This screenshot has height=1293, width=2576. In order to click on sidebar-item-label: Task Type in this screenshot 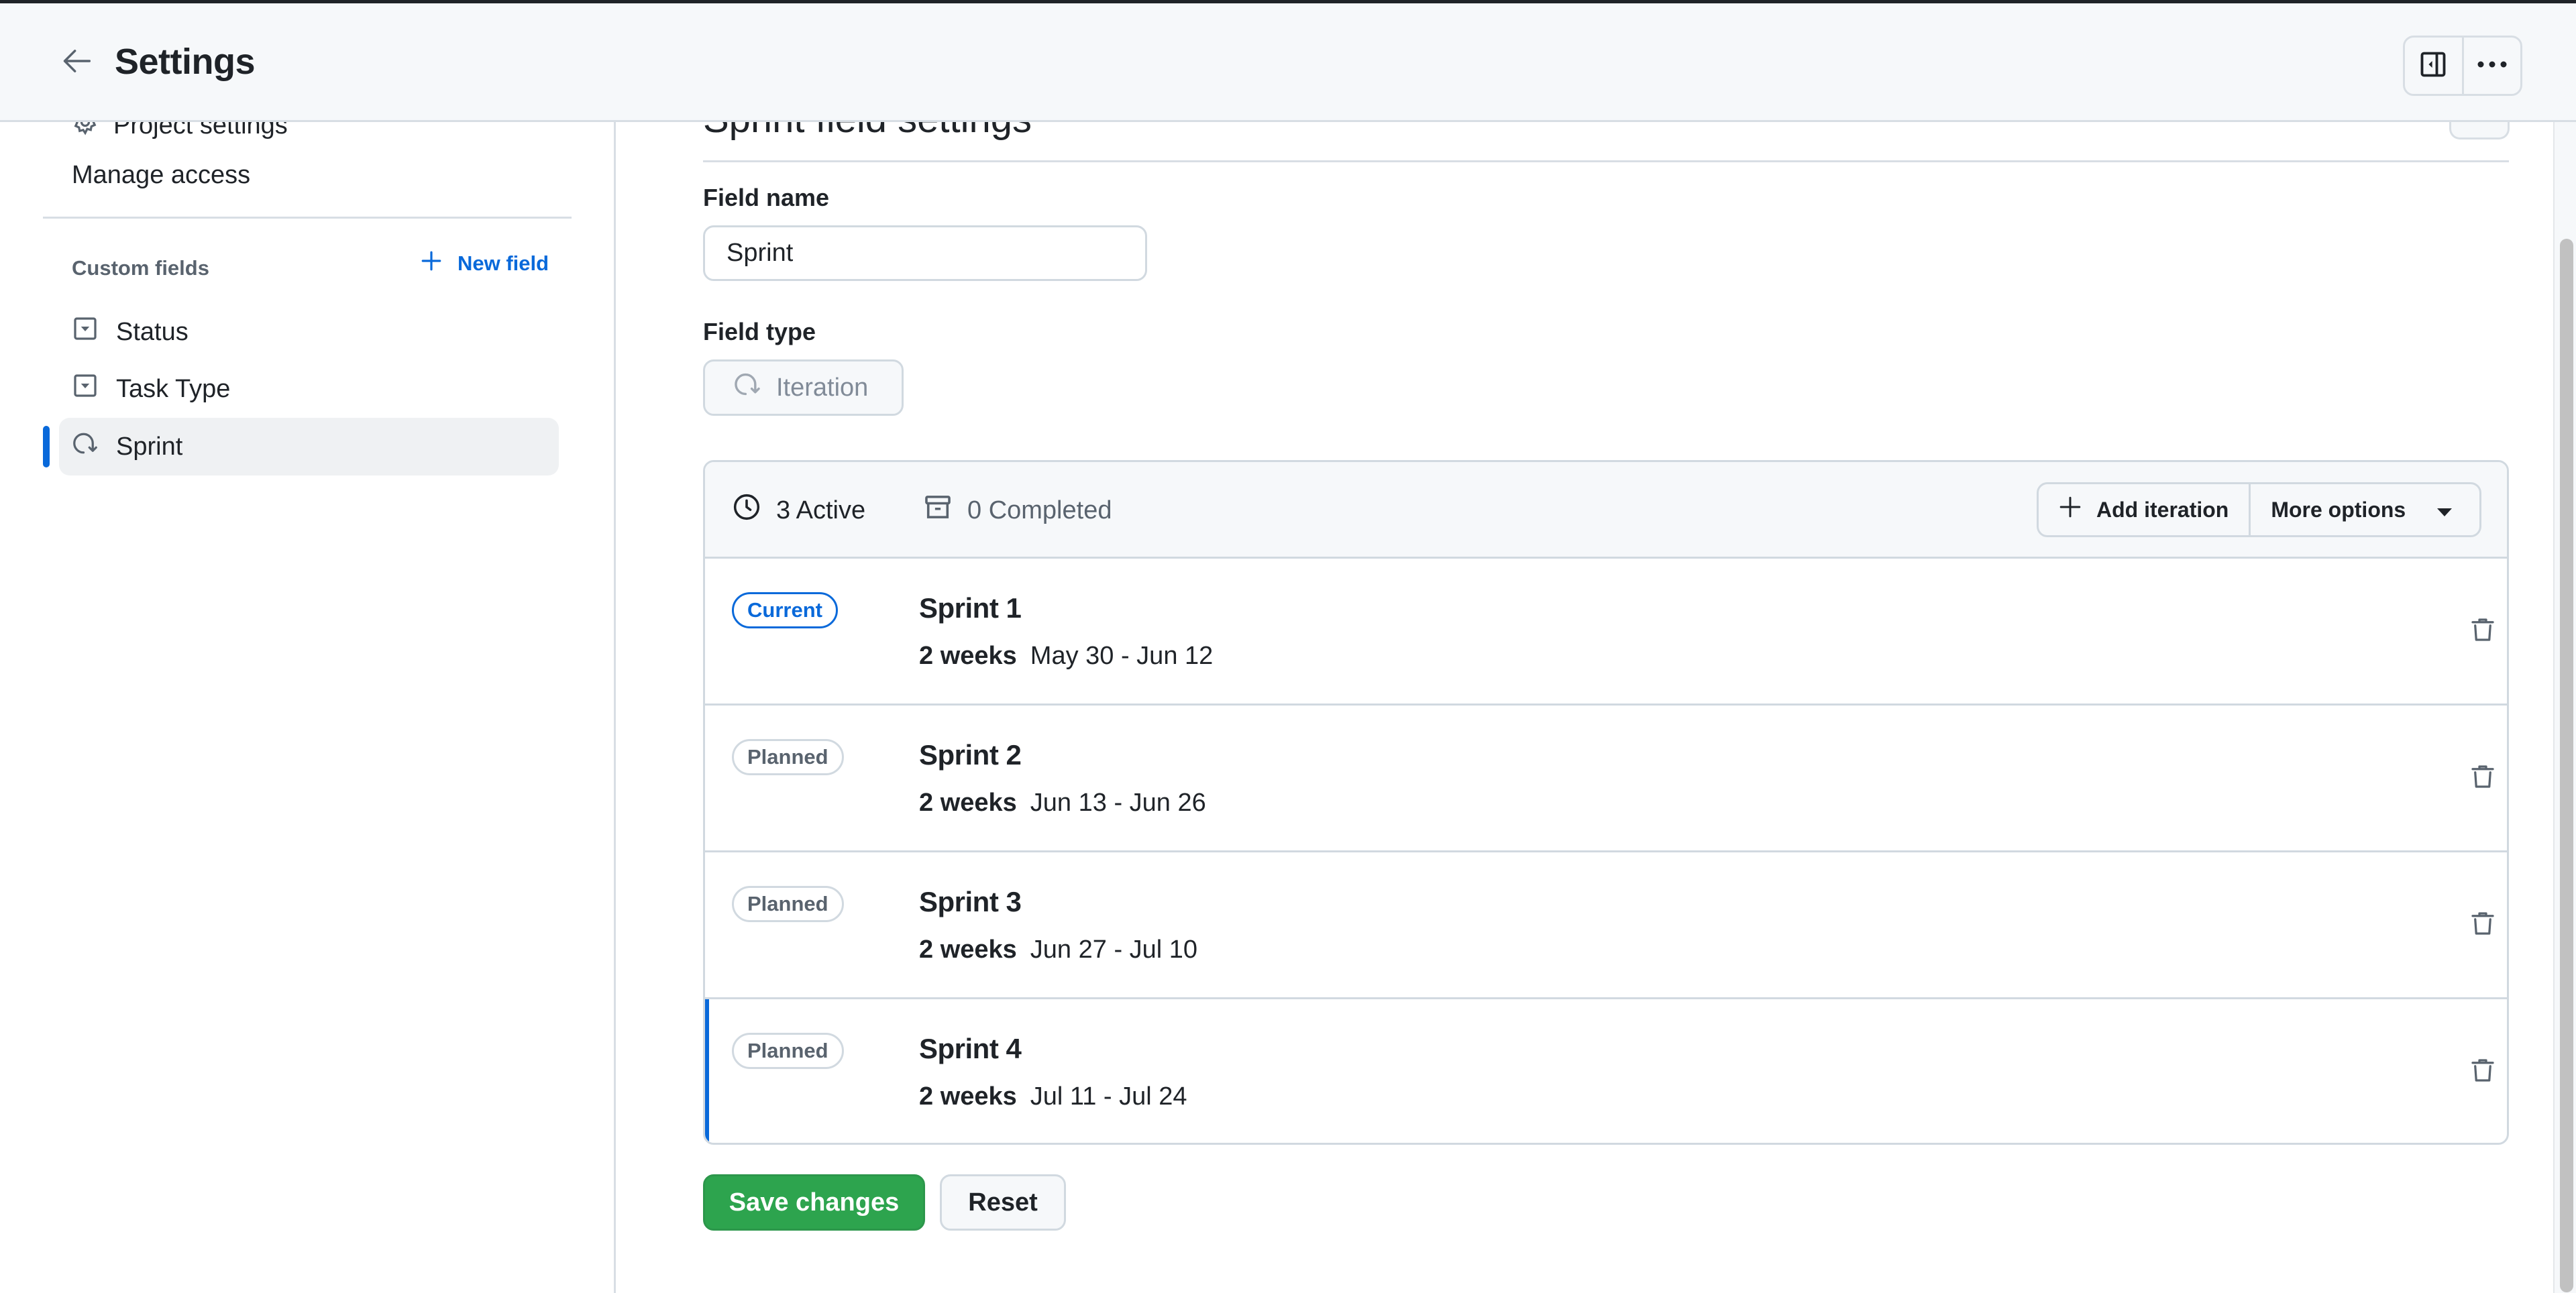, I will do `click(173, 388)`.